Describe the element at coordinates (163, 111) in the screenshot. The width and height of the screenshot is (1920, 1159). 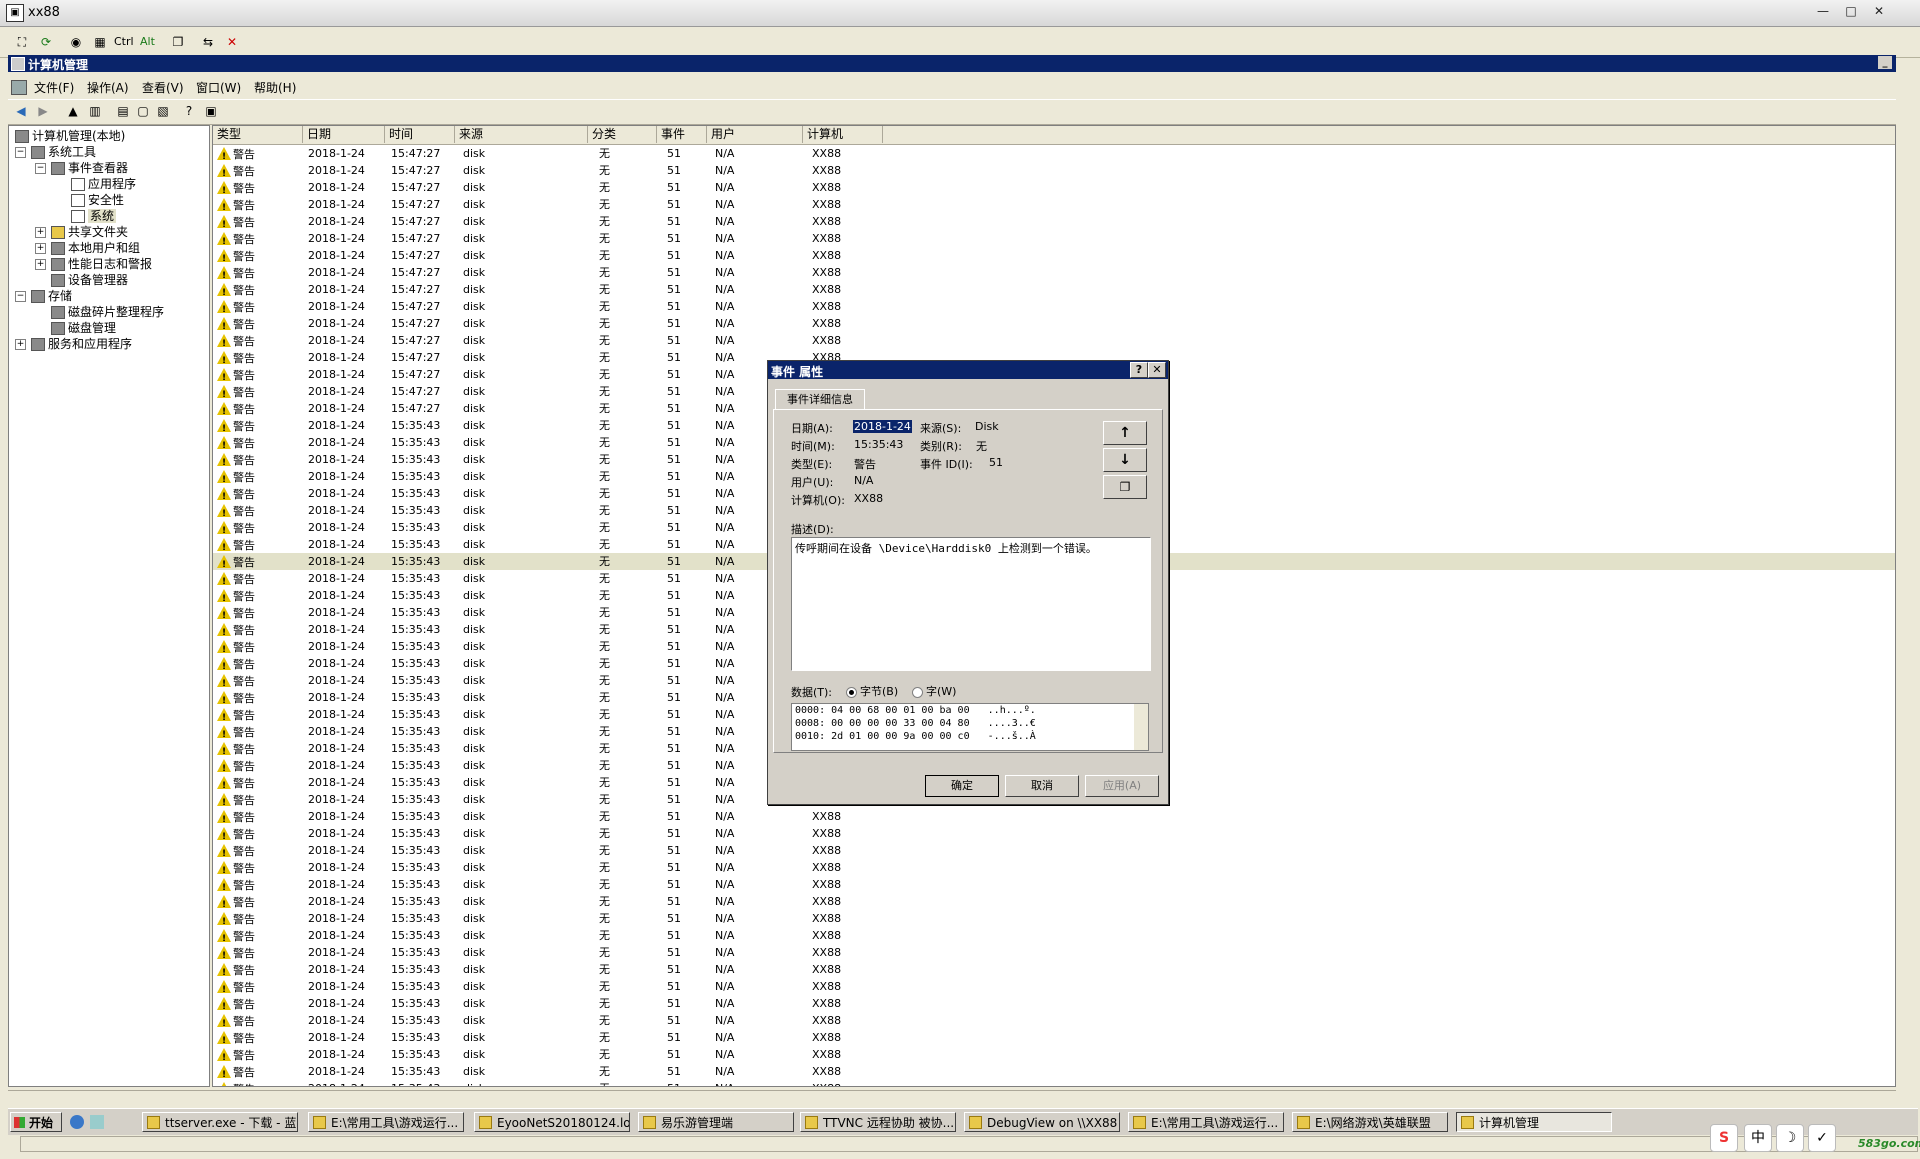
I see `export-list-icon: ▧` at that location.